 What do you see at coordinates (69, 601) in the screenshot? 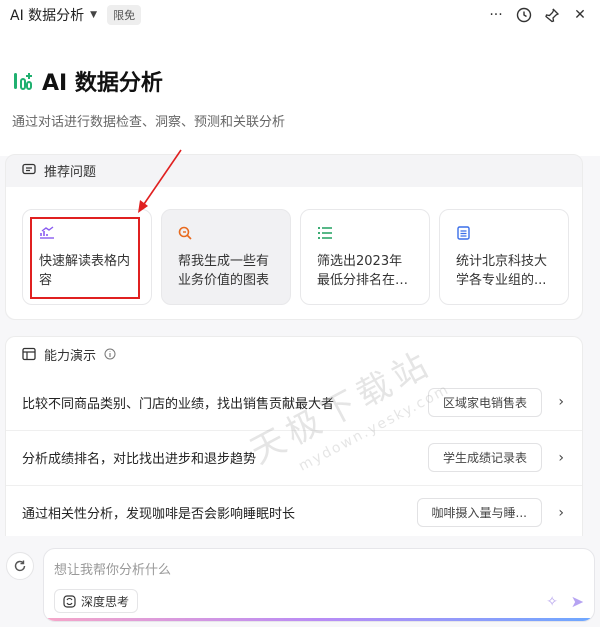
I see `brain-icon` at bounding box center [69, 601].